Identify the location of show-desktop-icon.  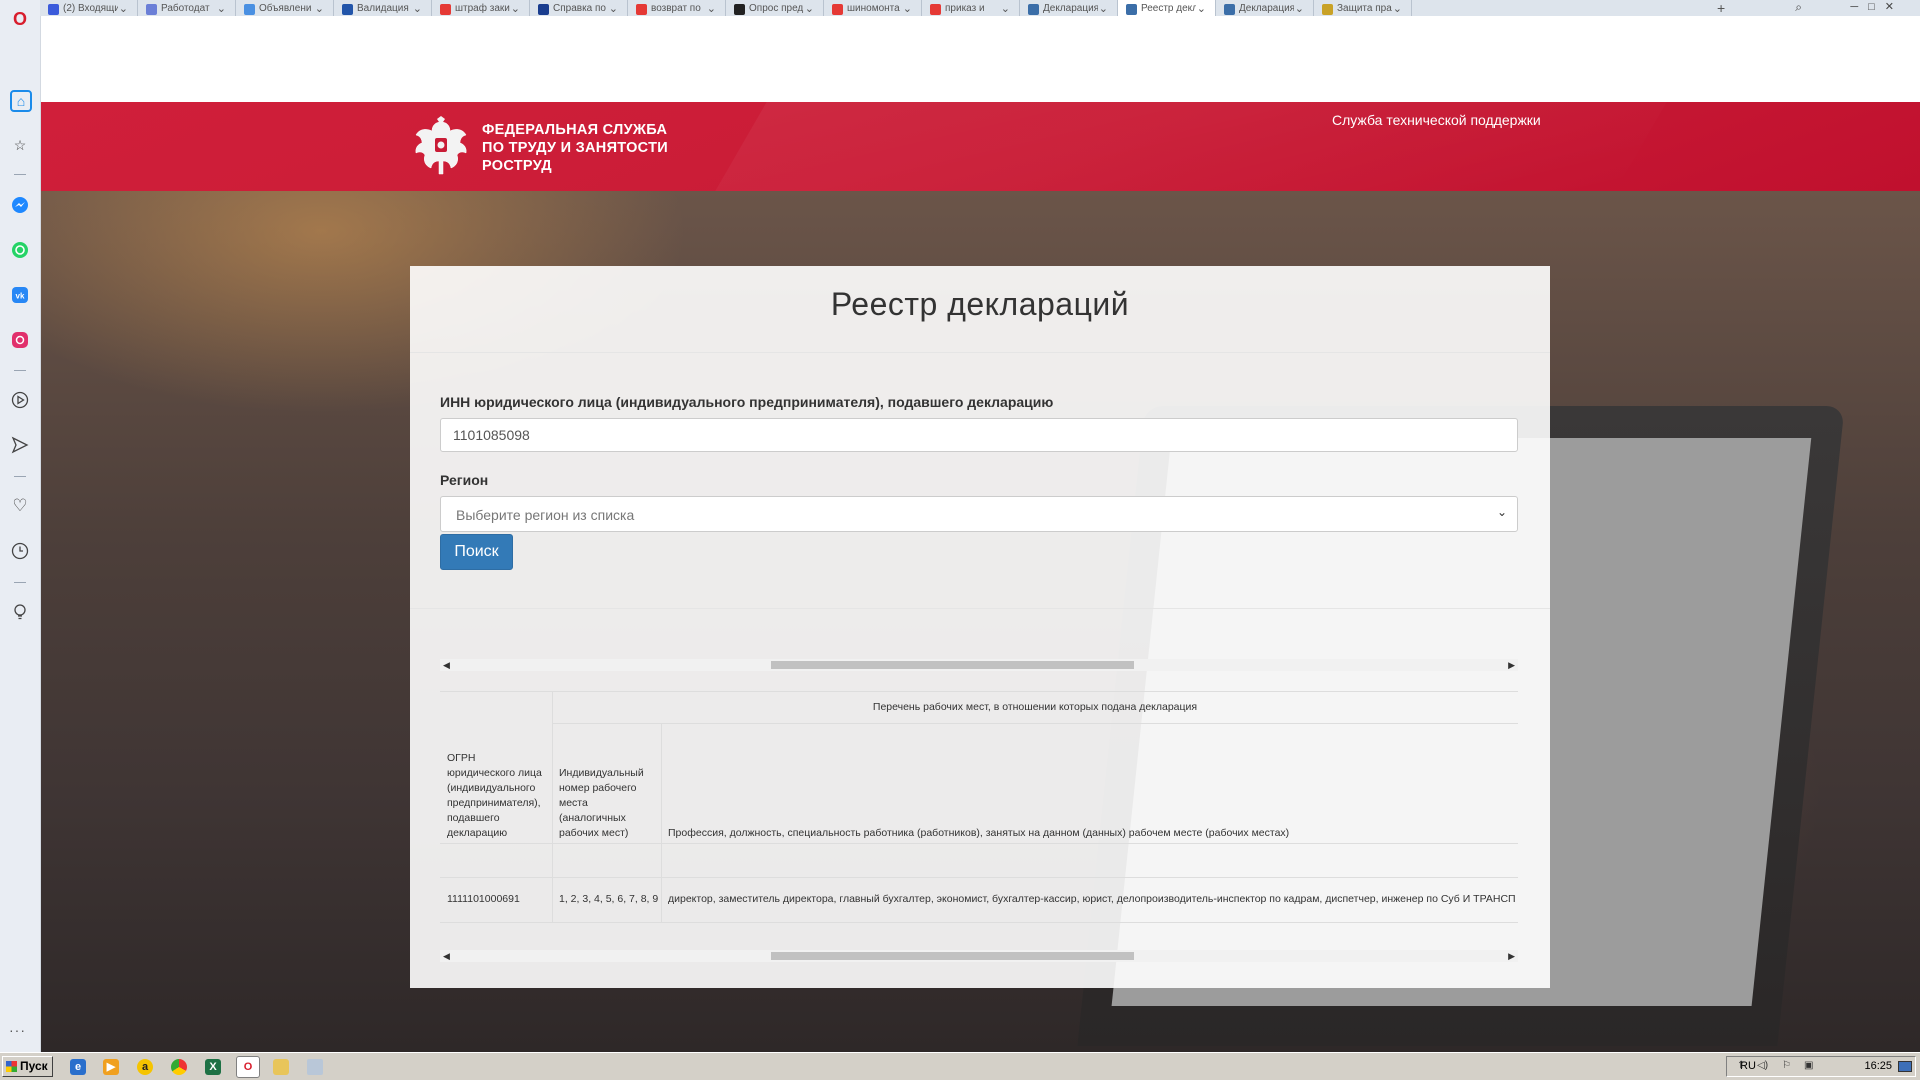
(1905, 1066).